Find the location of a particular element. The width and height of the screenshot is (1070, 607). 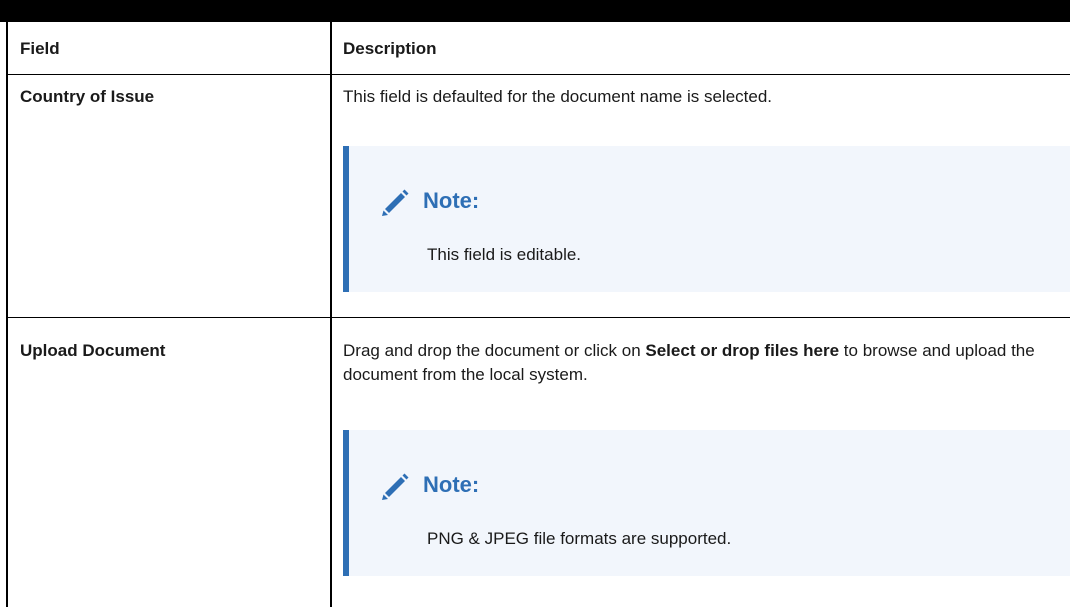

table-left-border is located at coordinates (7, 314).